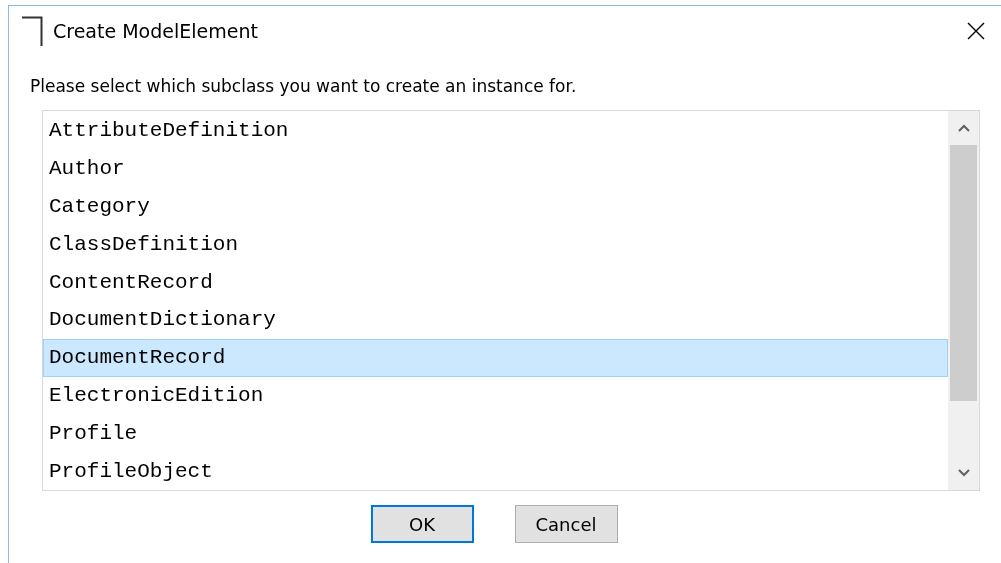 Image resolution: width=1001 pixels, height=563 pixels. What do you see at coordinates (566, 524) in the screenshot?
I see `cancel-button: Cancel` at bounding box center [566, 524].